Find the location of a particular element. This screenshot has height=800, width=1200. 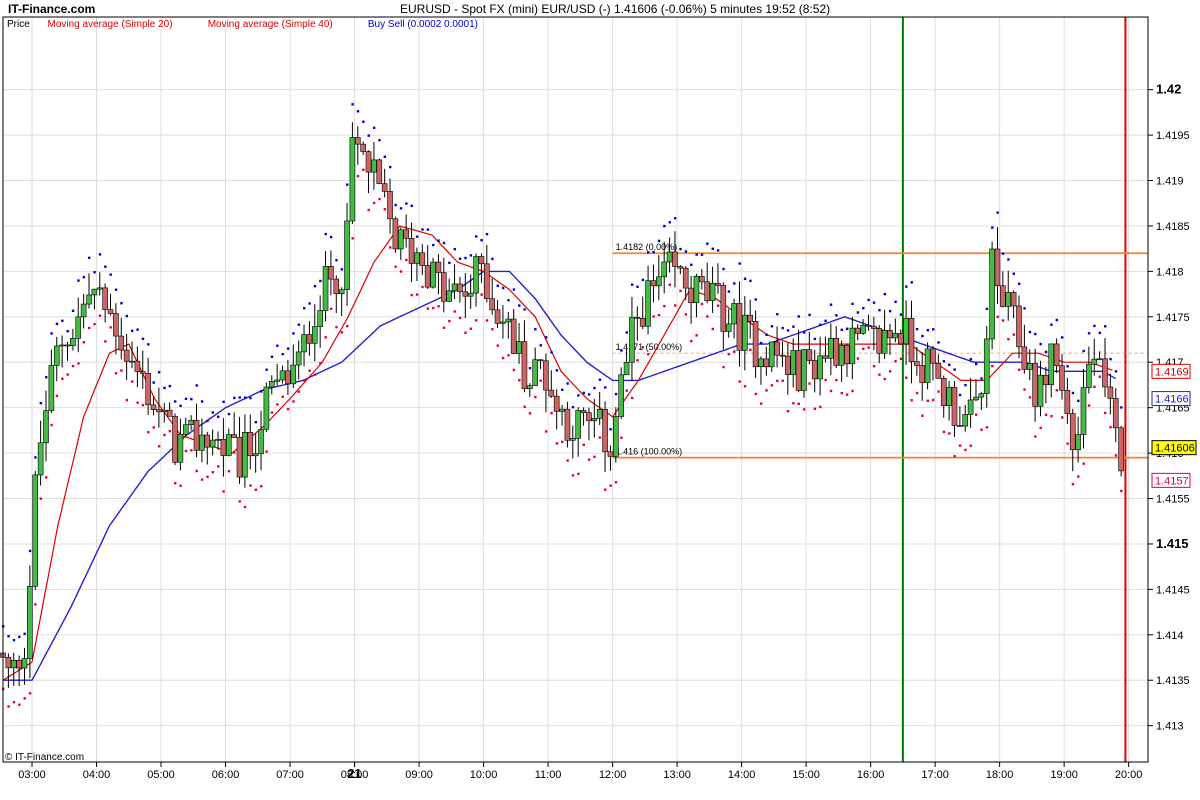

legend-item: Buy Sell (0.0002 0.0001) is located at coordinates (423, 24).